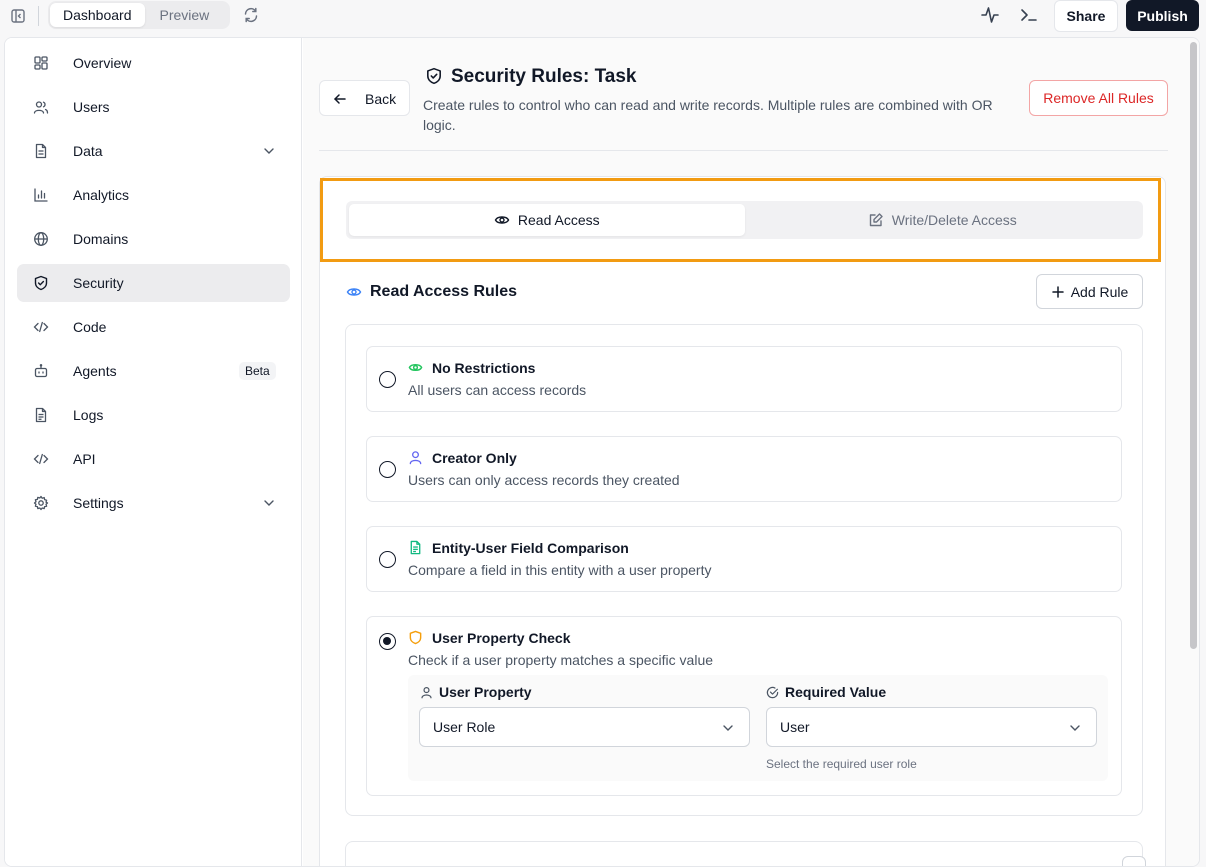 This screenshot has width=1206, height=867. Describe the element at coordinates (153, 63) in the screenshot. I see `sidebar-item-overview: Overview` at that location.